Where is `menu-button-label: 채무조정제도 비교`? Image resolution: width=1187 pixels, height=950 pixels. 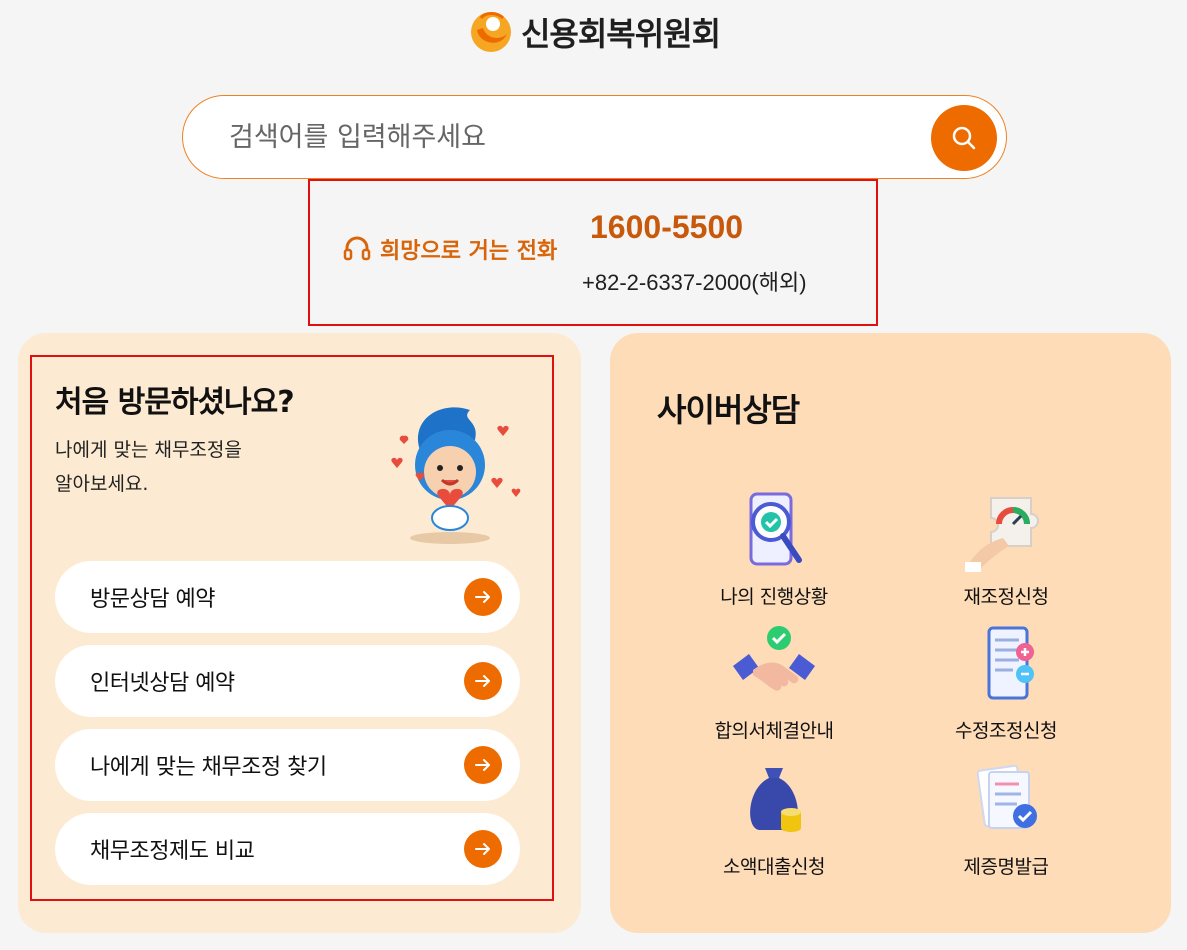
menu-button-label: 채무조정제도 비교 is located at coordinates (172, 851).